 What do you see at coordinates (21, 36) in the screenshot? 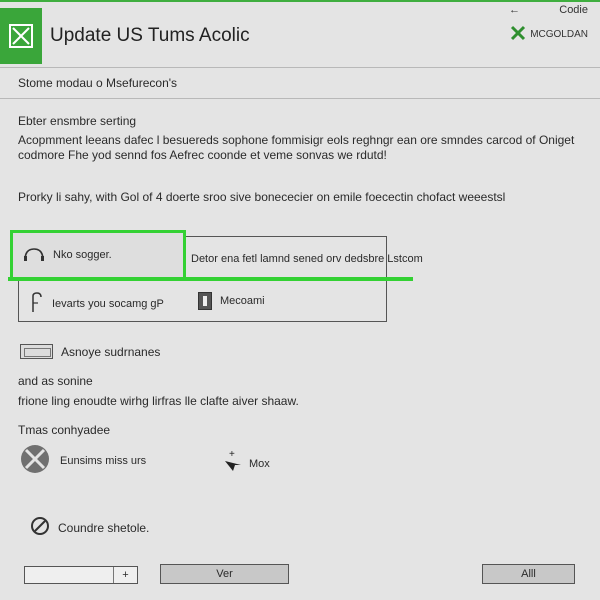
I see `x-logo-icon` at bounding box center [21, 36].